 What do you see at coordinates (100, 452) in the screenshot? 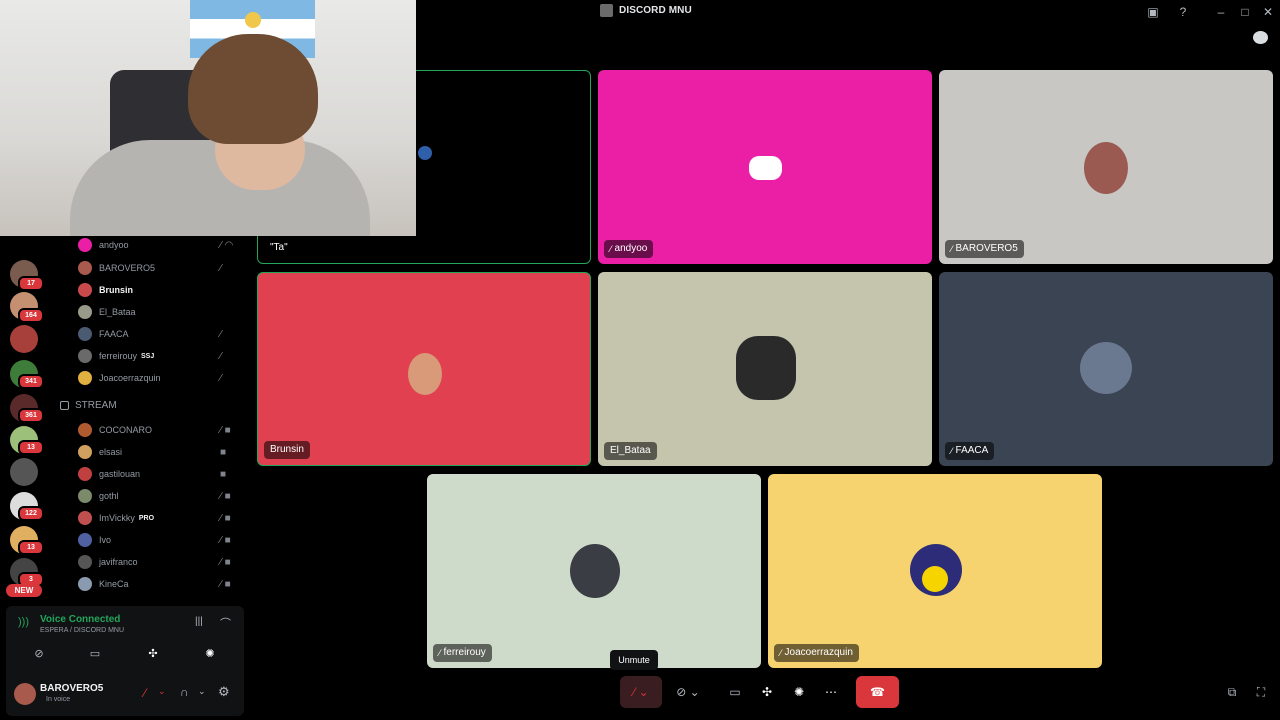
I see `voice-member: elsasi` at bounding box center [100, 452].